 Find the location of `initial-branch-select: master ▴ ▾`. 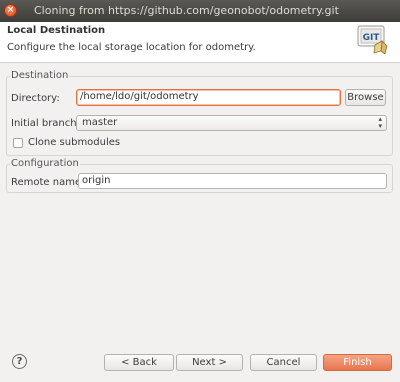

initial-branch-select: master ▴ ▾ is located at coordinates (231, 123).